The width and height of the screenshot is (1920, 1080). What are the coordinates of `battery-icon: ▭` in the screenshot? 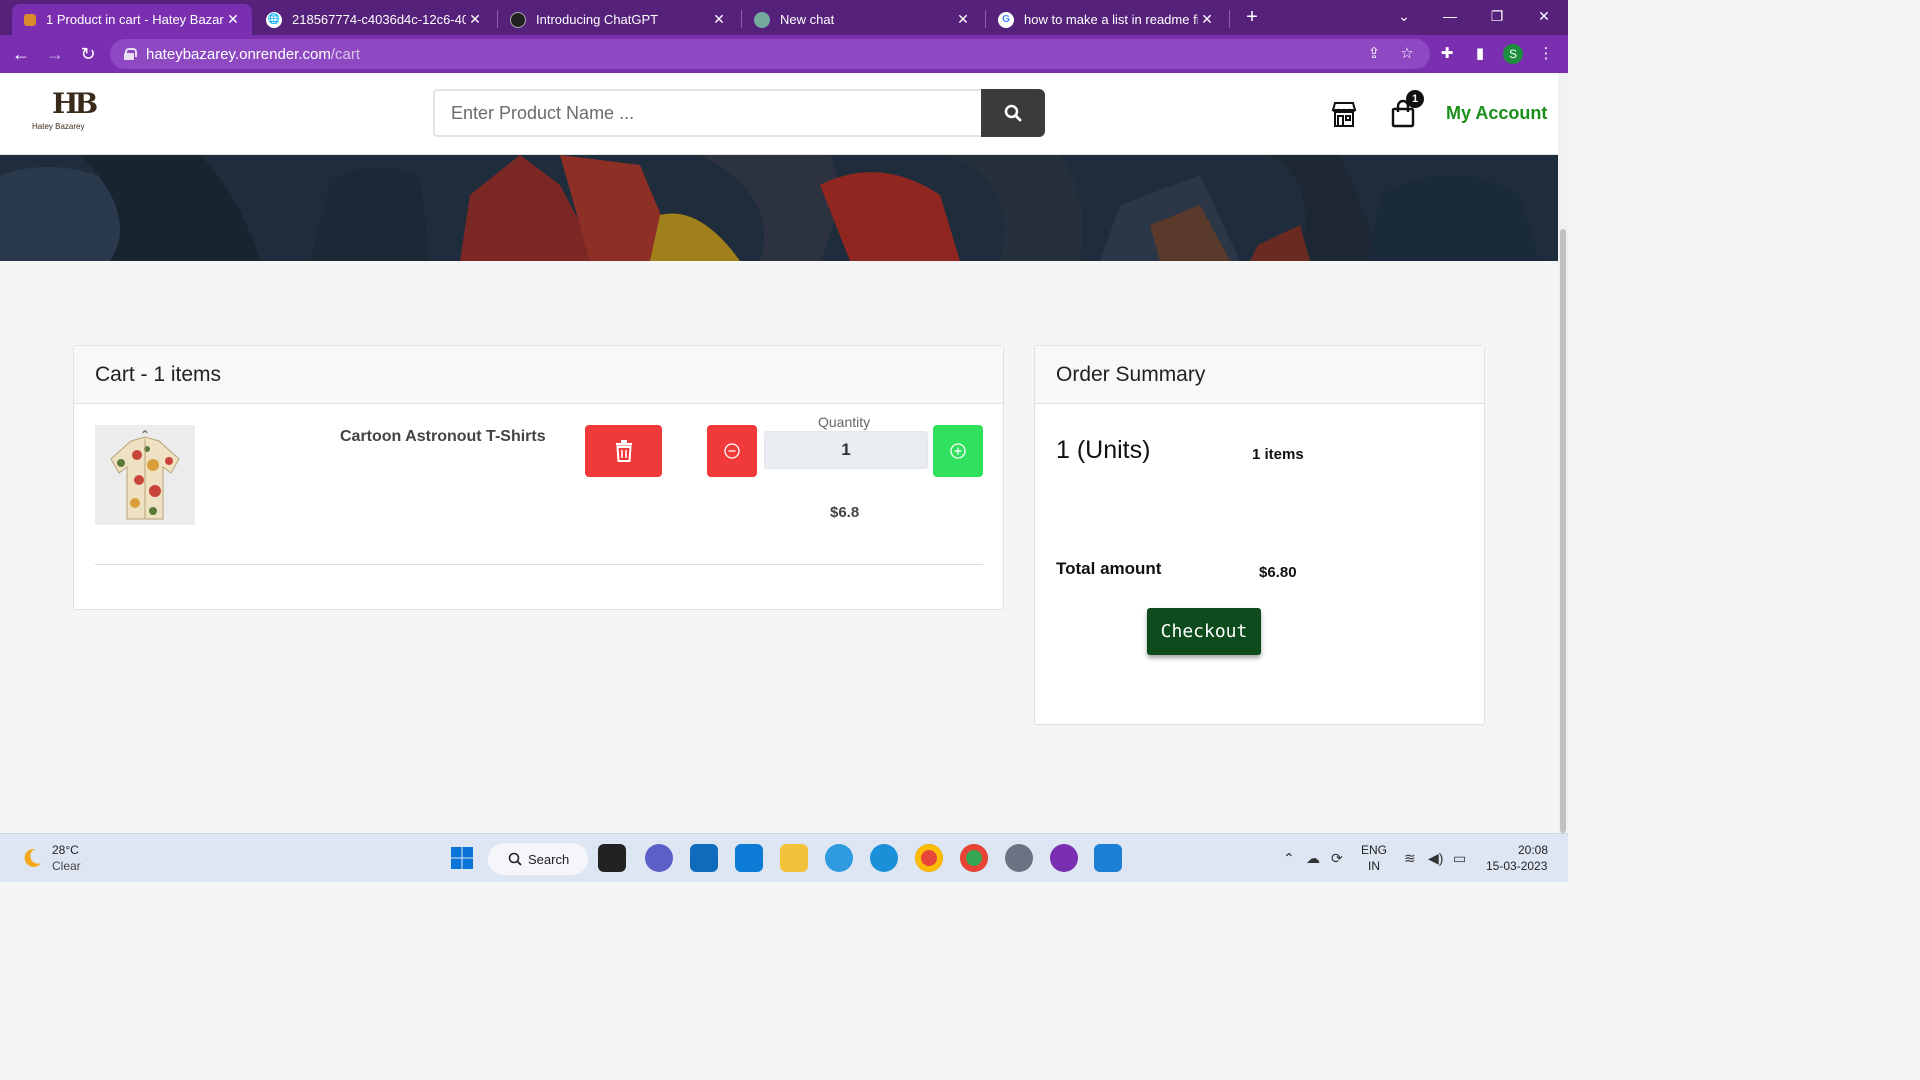 It's located at (1459, 858).